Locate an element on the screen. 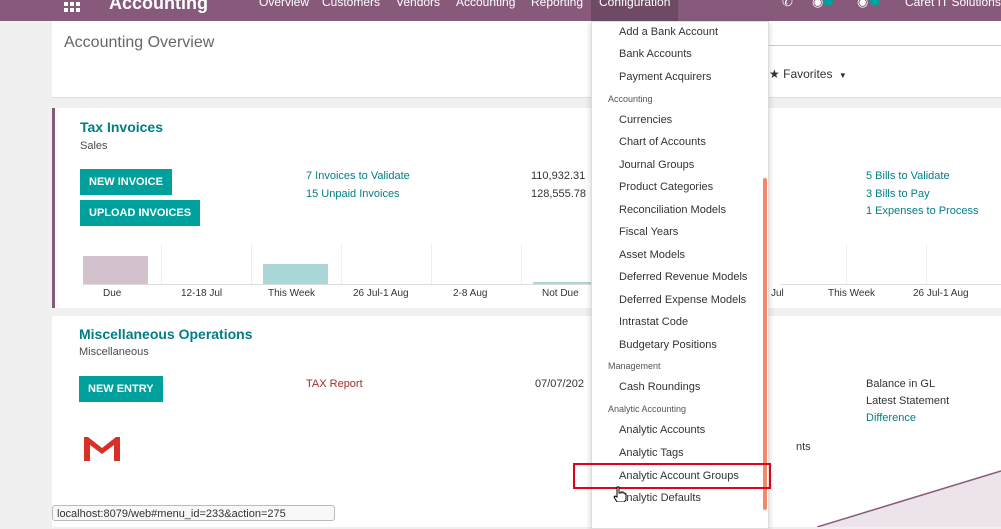 This screenshot has height=529, width=1001. menu-item-journal-groups: Journal Groups is located at coordinates (656, 165).